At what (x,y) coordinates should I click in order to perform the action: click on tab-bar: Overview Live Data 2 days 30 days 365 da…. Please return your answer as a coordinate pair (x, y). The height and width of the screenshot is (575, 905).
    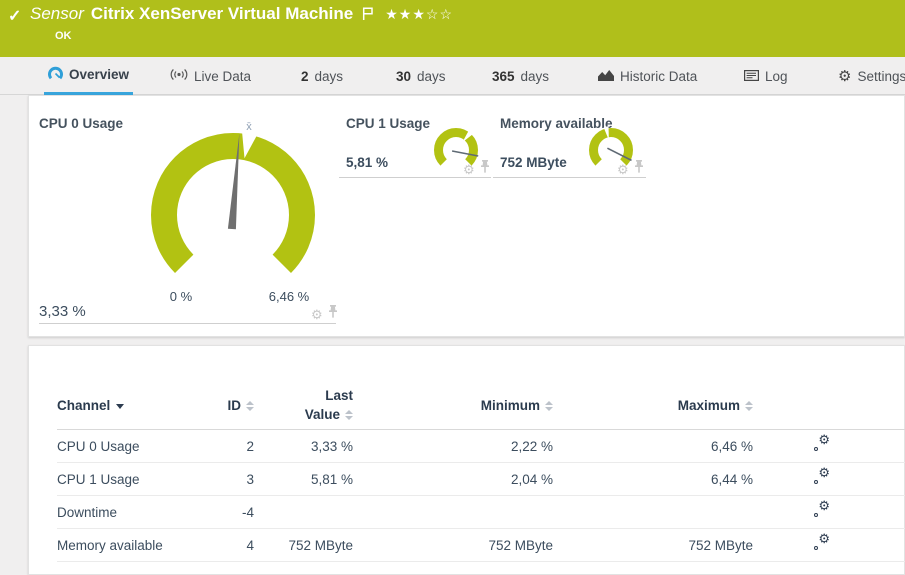
    Looking at the image, I should click on (452, 76).